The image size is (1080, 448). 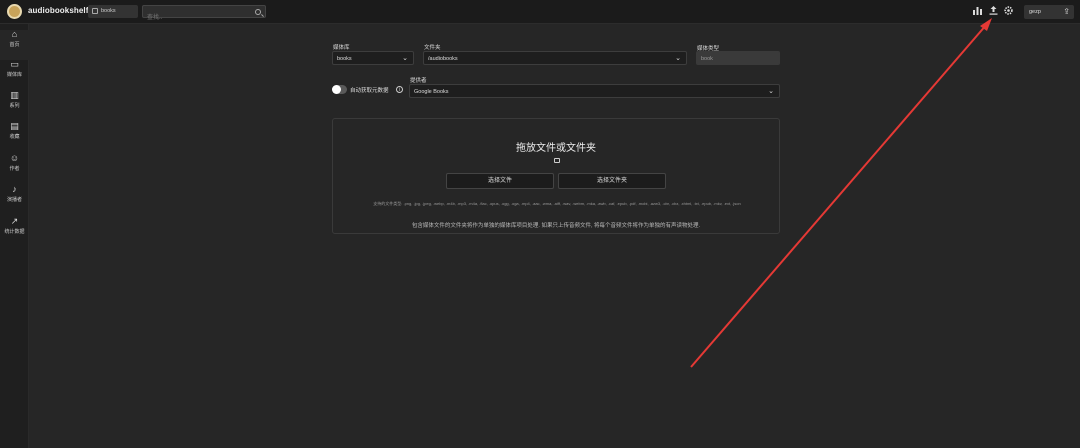 What do you see at coordinates (1008, 11) in the screenshot?
I see `settings-icon` at bounding box center [1008, 11].